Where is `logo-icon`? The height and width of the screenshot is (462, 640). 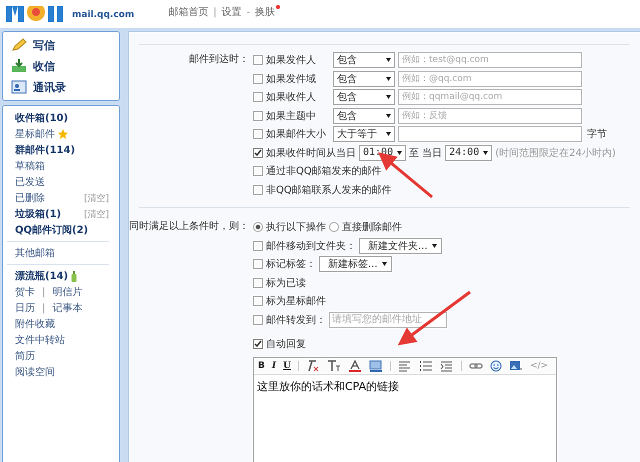
logo-icon is located at coordinates (35, 15).